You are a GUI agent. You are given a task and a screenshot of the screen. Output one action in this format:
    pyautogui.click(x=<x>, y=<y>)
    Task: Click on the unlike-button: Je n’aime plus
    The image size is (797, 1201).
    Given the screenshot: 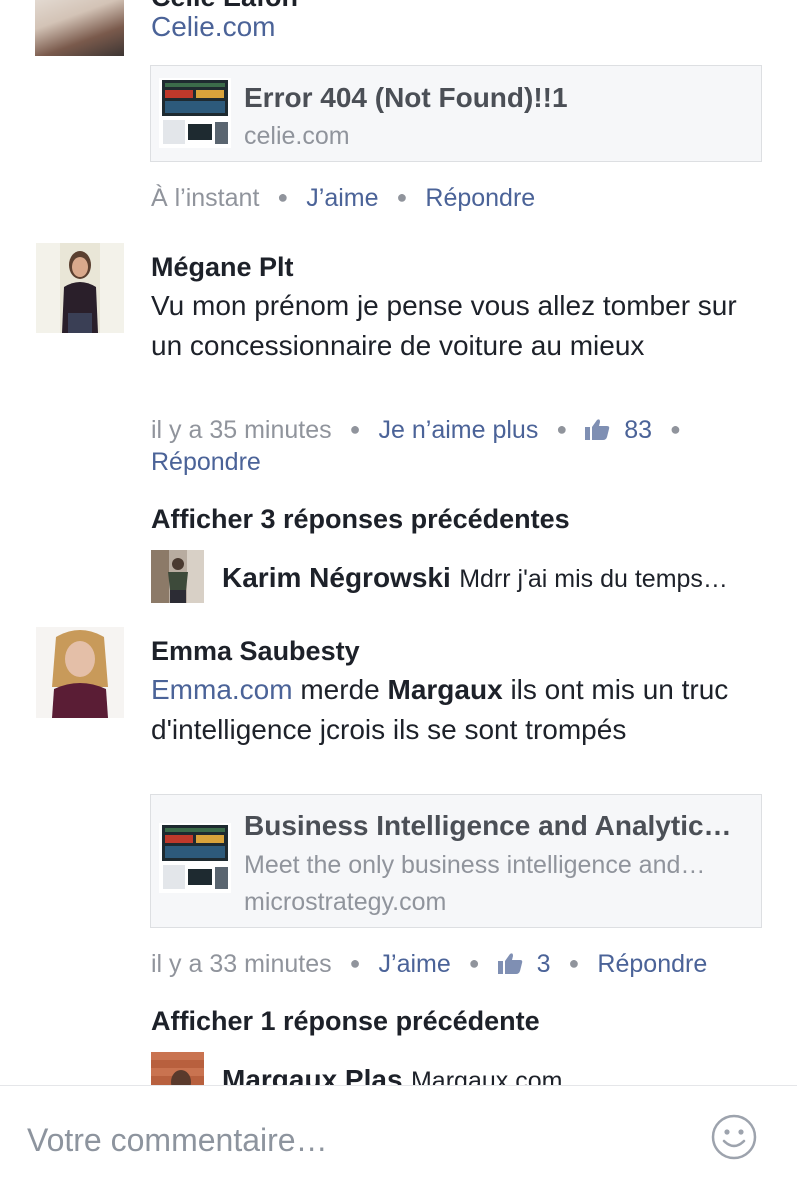 What is the action you would take?
    pyautogui.click(x=459, y=430)
    